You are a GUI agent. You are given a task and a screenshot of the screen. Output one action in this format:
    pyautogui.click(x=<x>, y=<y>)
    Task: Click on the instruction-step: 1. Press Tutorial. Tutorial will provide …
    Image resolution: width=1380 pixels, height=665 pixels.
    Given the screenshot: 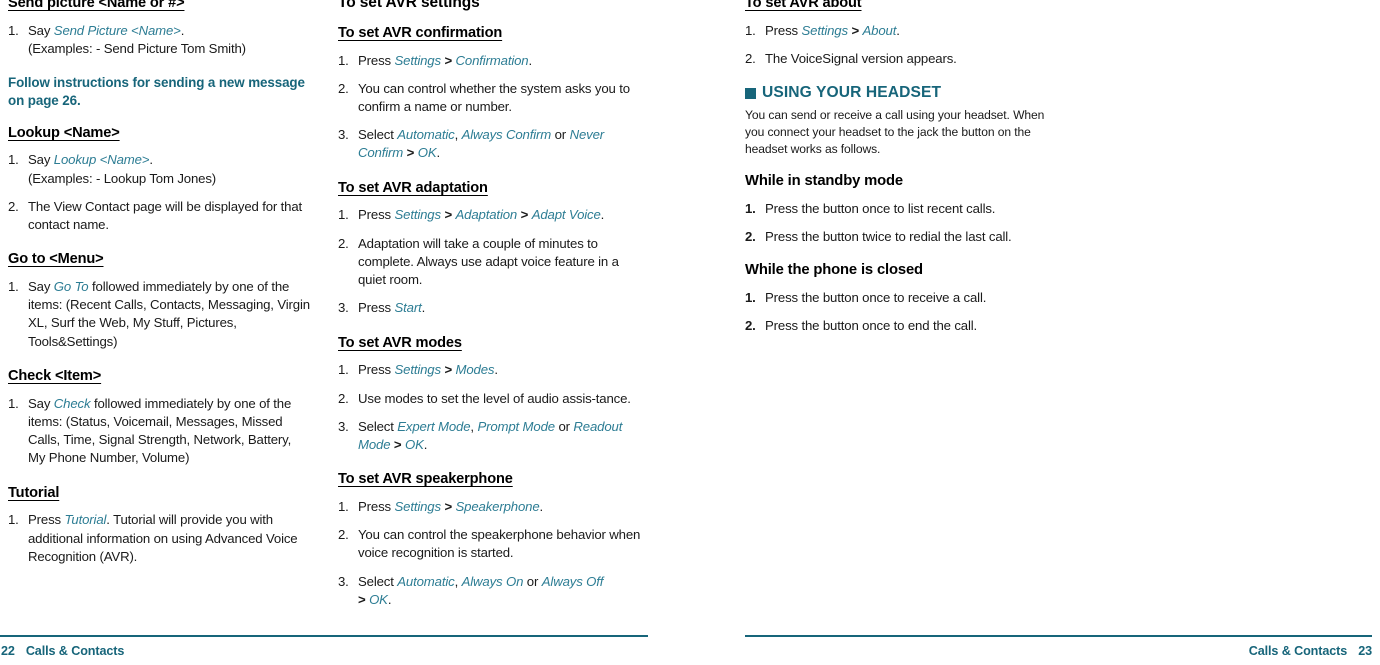 What is the action you would take?
    pyautogui.click(x=159, y=538)
    